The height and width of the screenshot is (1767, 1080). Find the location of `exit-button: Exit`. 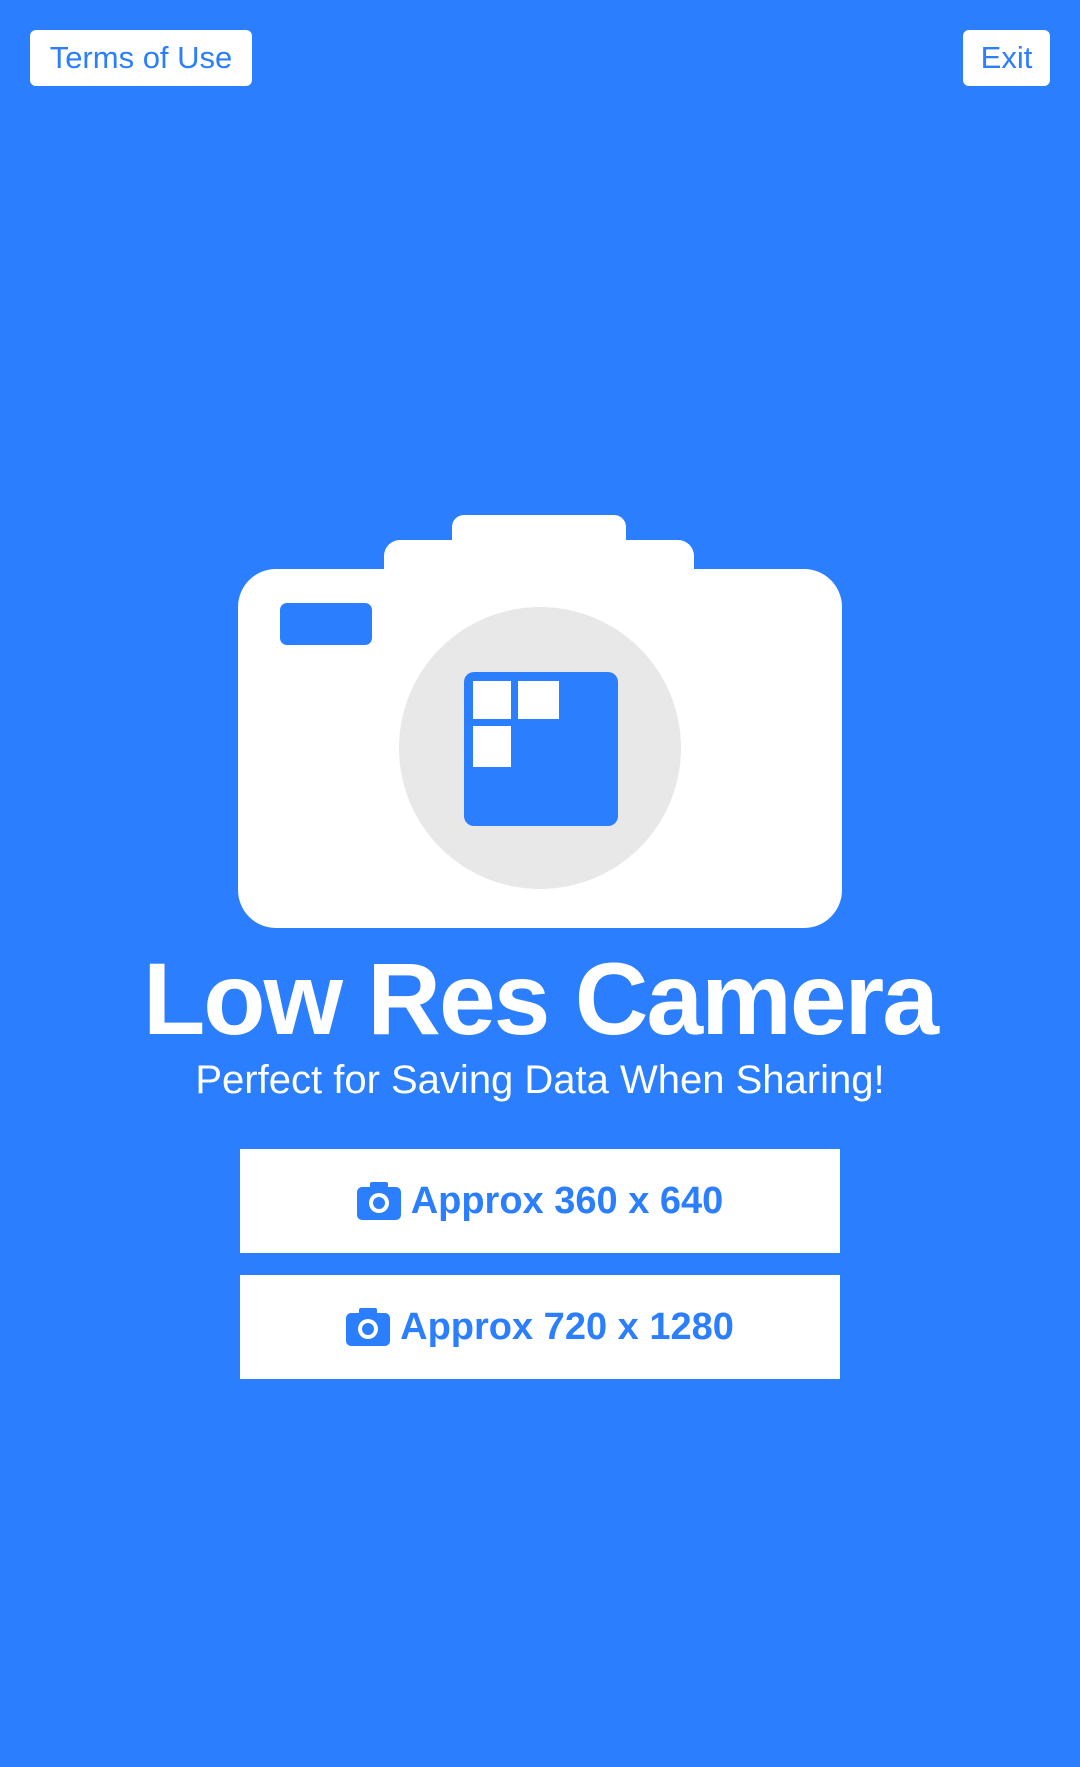

exit-button: Exit is located at coordinates (1006, 58).